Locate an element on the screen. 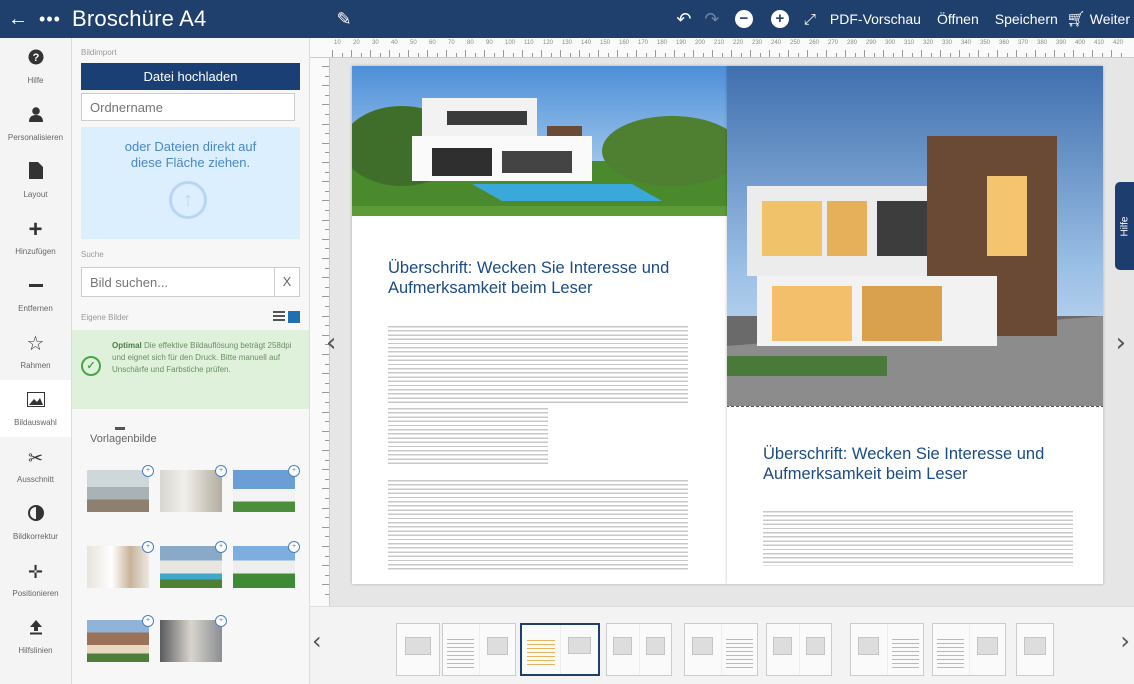  sidebar-item-position: ✛ Positionieren is located at coordinates (35, 579).